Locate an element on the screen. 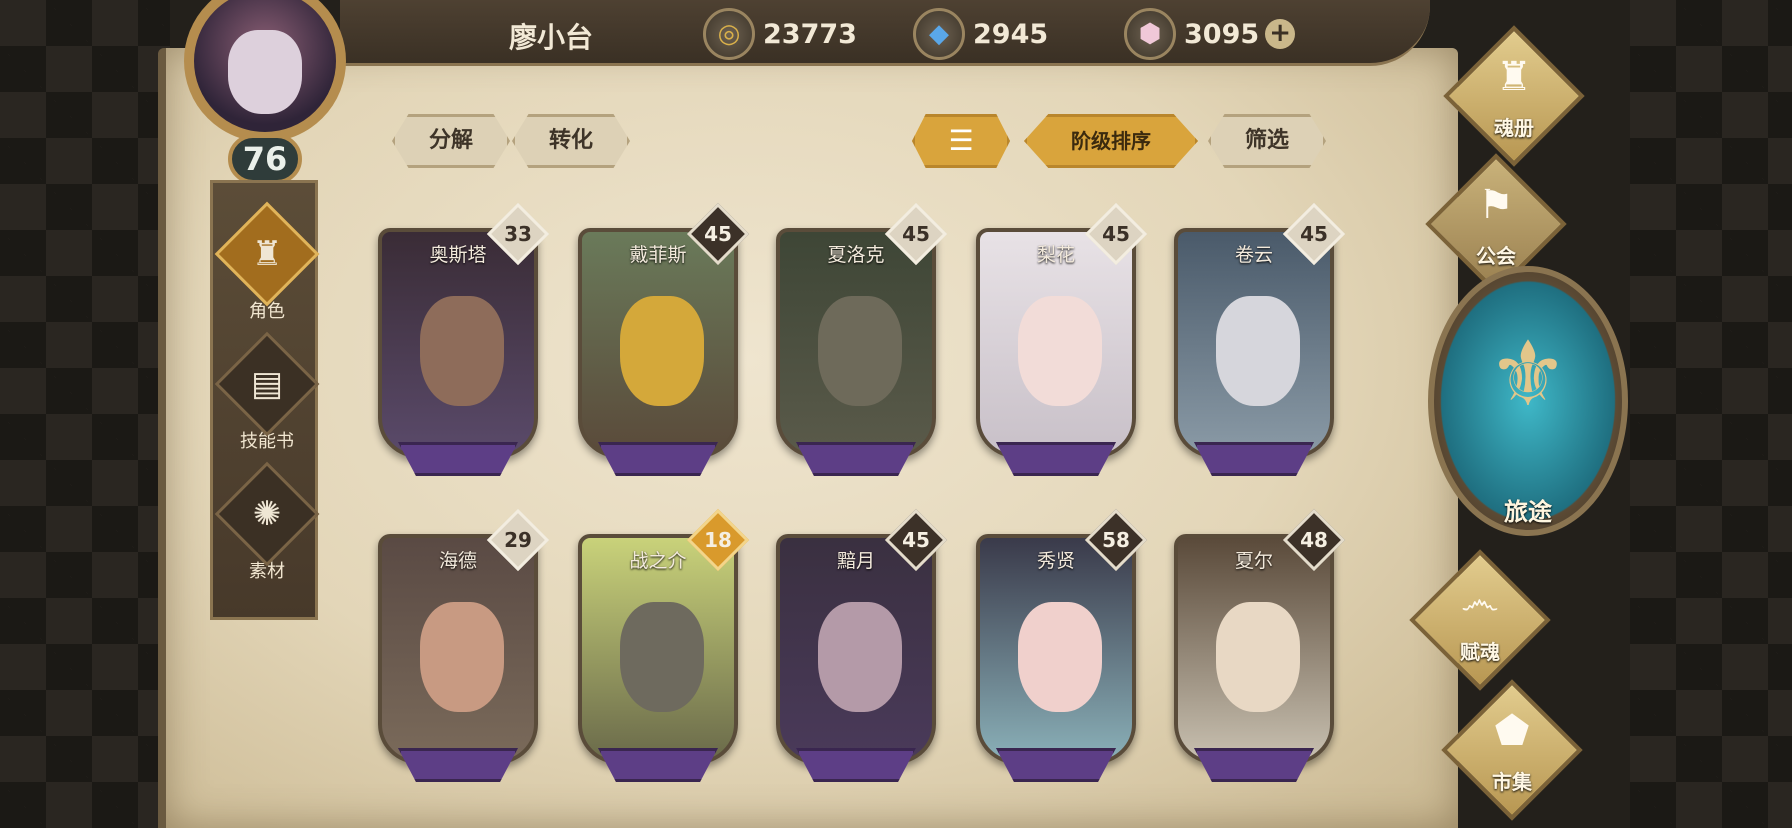  crystal-currency: ◆ 2945 is located at coordinates (980, 34).